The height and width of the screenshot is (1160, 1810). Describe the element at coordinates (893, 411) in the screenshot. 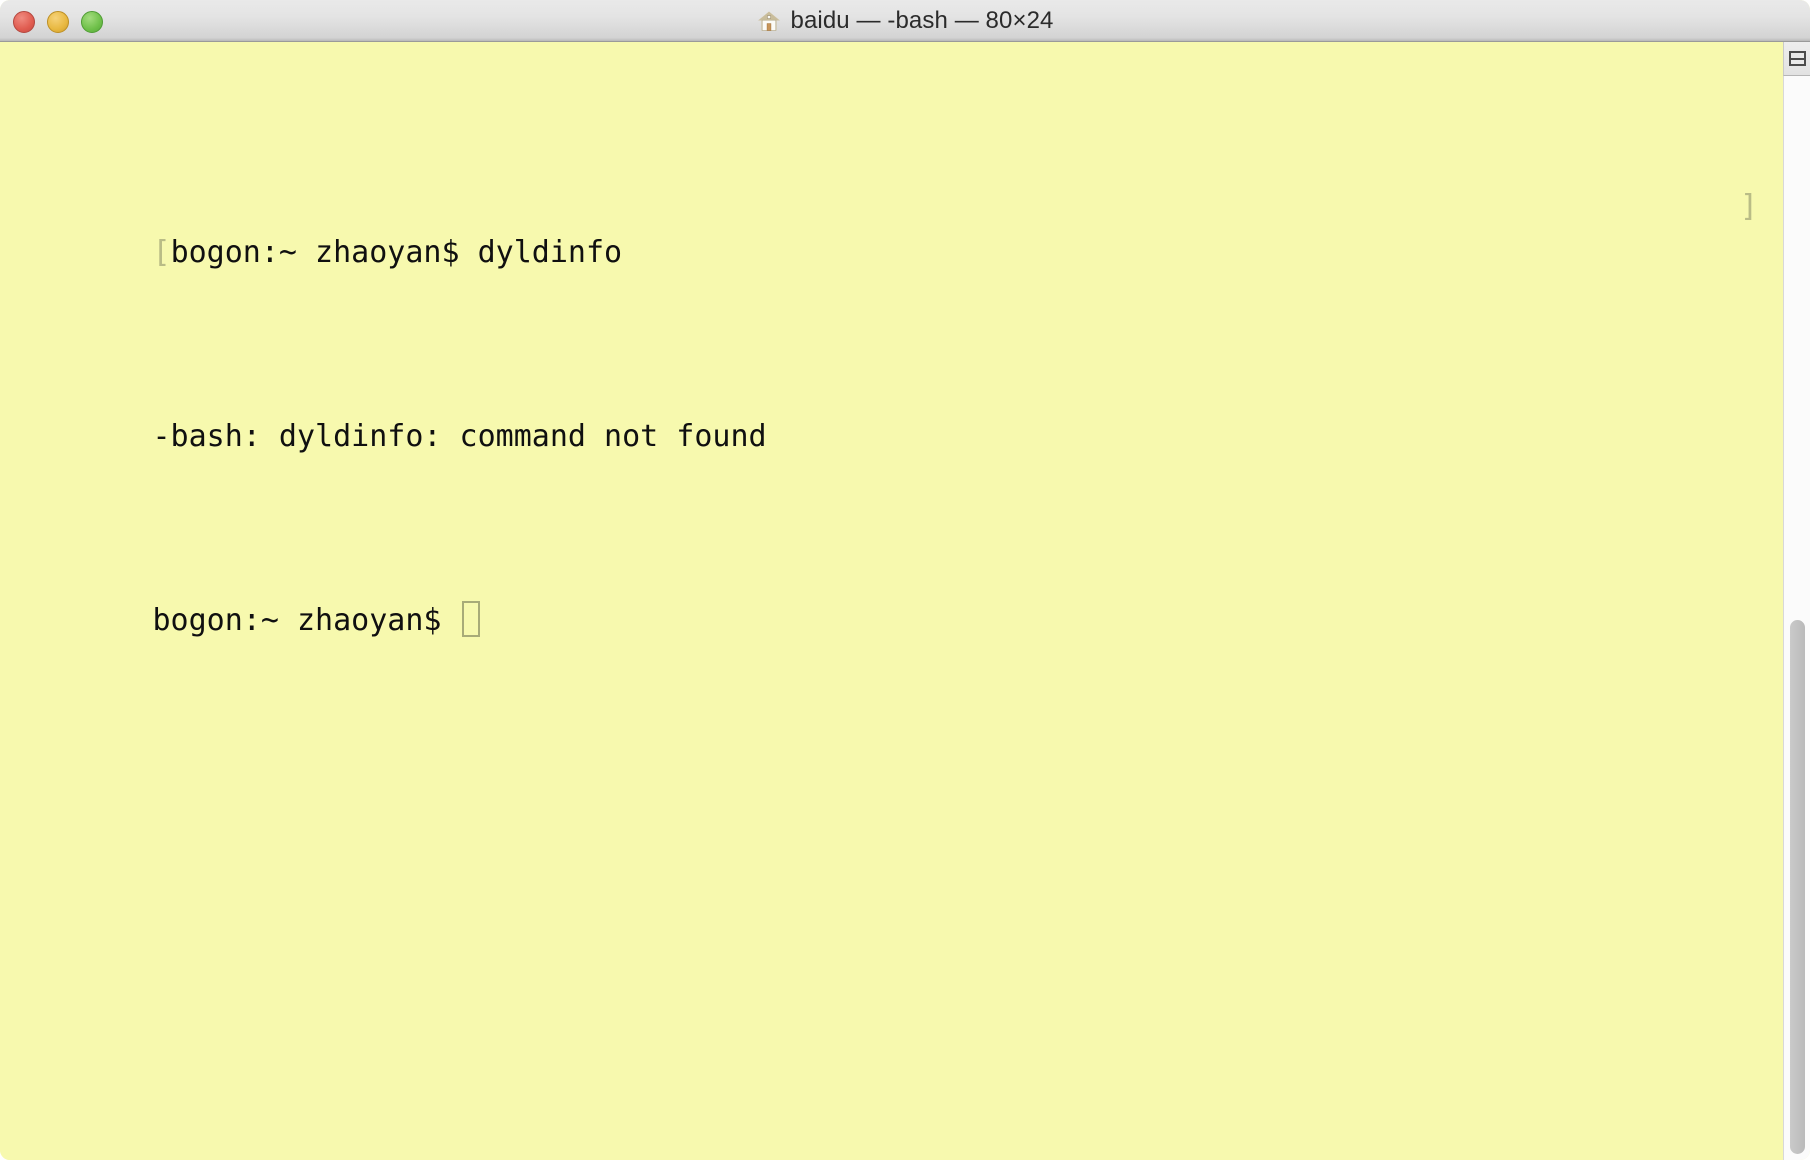

I see `terminal-line: -bash: dyldinfo: command not found` at that location.